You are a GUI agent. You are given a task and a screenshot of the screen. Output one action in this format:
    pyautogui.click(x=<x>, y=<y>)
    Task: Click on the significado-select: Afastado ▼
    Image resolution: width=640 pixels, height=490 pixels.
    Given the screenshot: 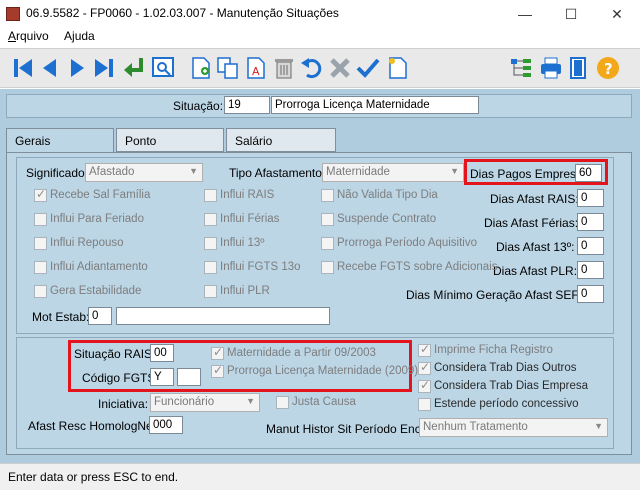 What is the action you would take?
    pyautogui.click(x=144, y=172)
    